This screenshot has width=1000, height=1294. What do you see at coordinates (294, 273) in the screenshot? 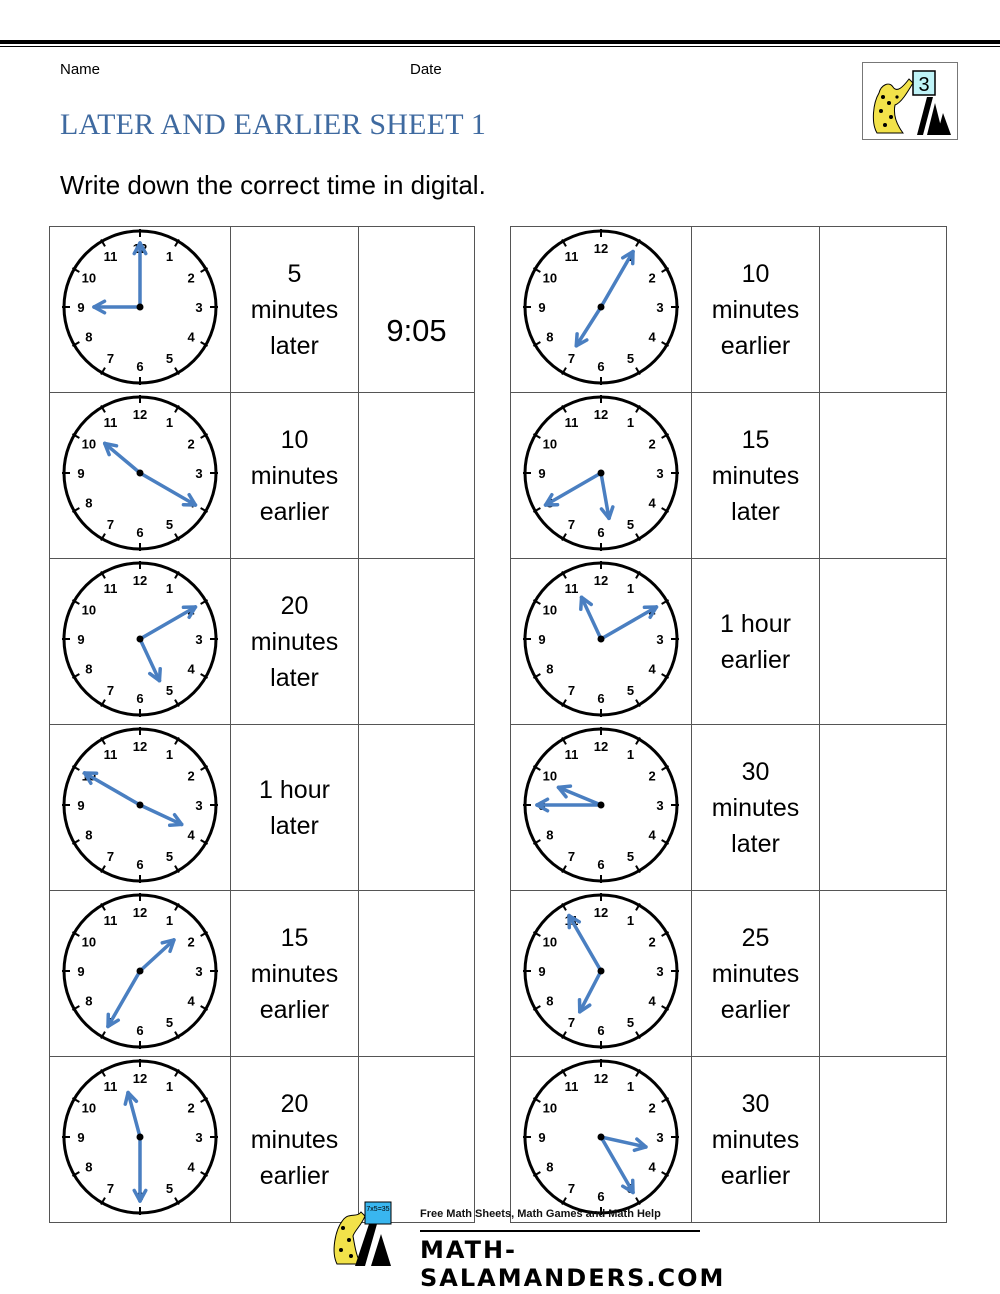
I see `time-offset-text: 5` at bounding box center [294, 273].